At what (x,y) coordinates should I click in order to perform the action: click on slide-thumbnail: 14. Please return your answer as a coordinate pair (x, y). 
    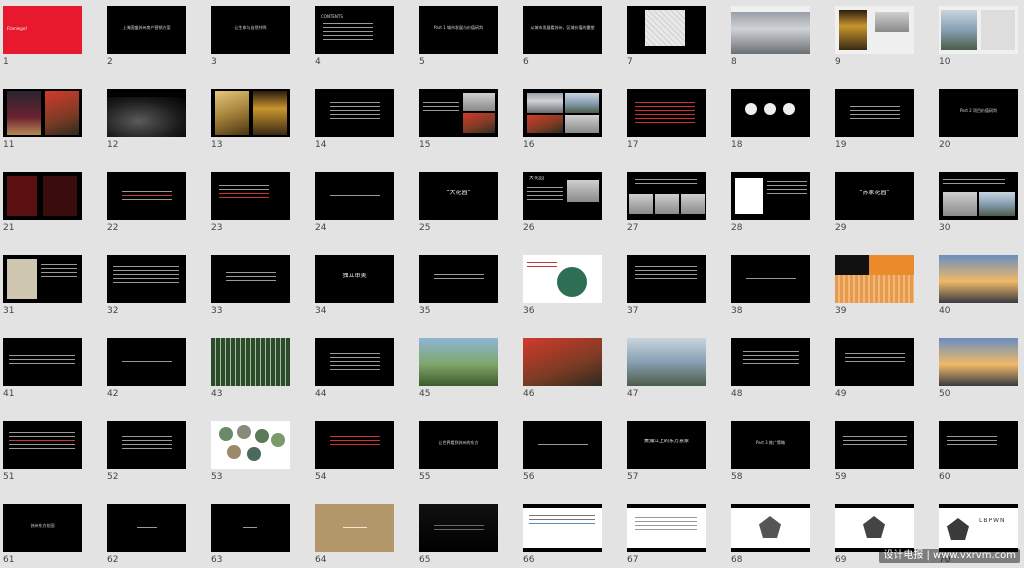
    Looking at the image, I should click on (353, 118).